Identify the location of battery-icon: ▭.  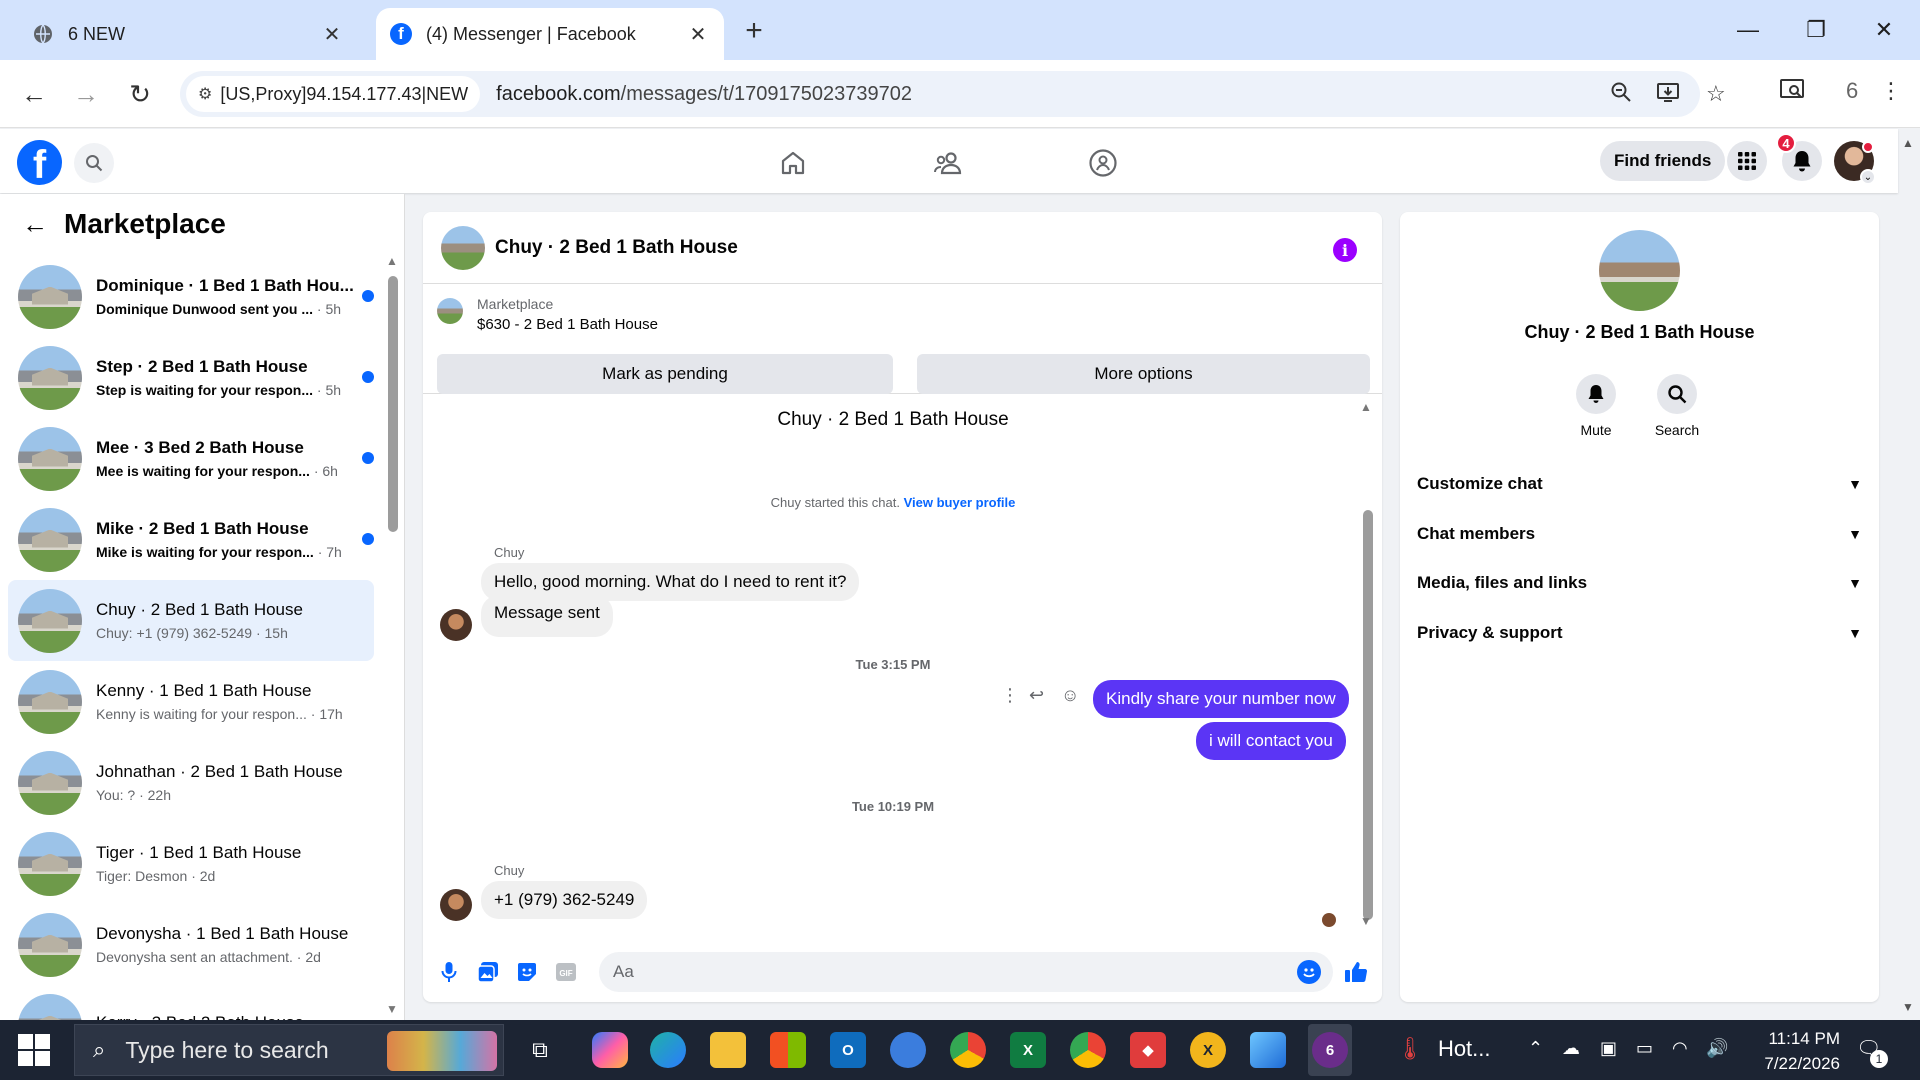
(1644, 1048).